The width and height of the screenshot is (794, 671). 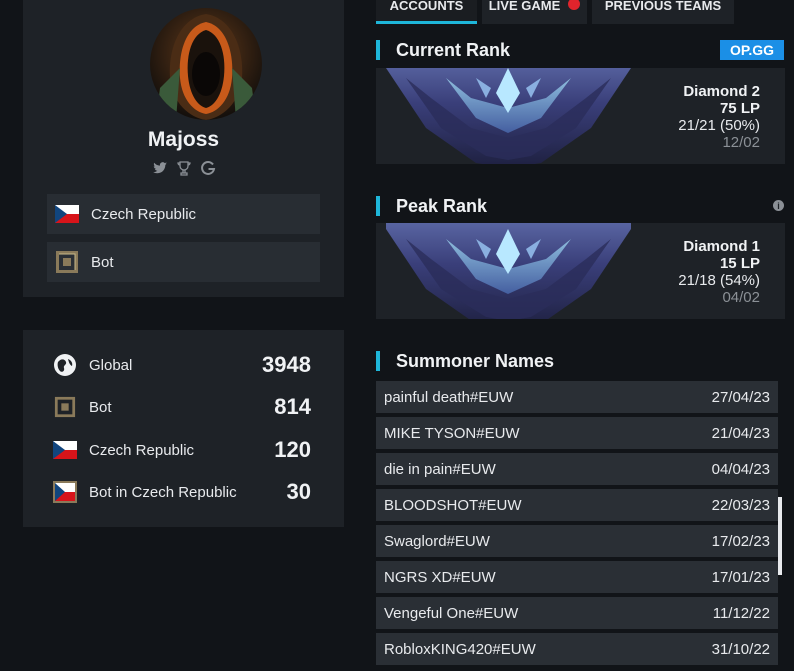 I want to click on summoner-name: RobloxKING420#EUW, so click(x=460, y=649).